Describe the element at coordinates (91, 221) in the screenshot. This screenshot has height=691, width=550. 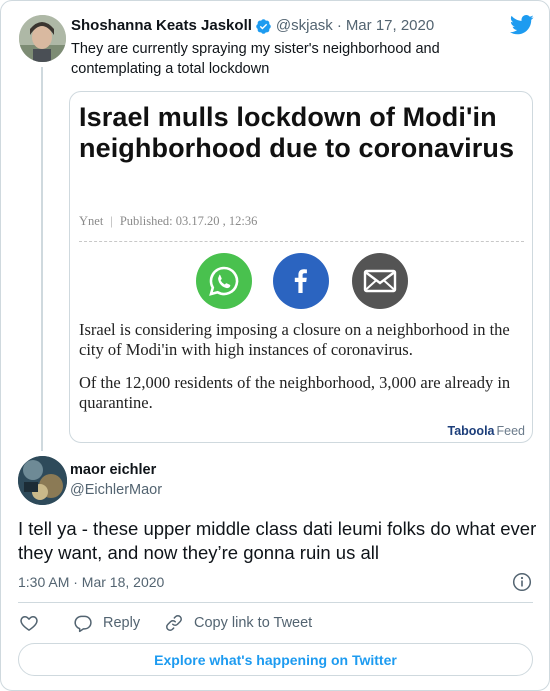
I see `article-source: Ynet` at that location.